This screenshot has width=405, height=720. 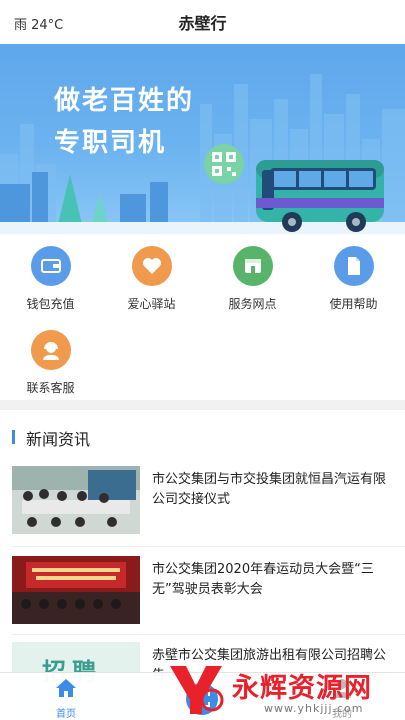 I want to click on section-divider, so click(x=202, y=405).